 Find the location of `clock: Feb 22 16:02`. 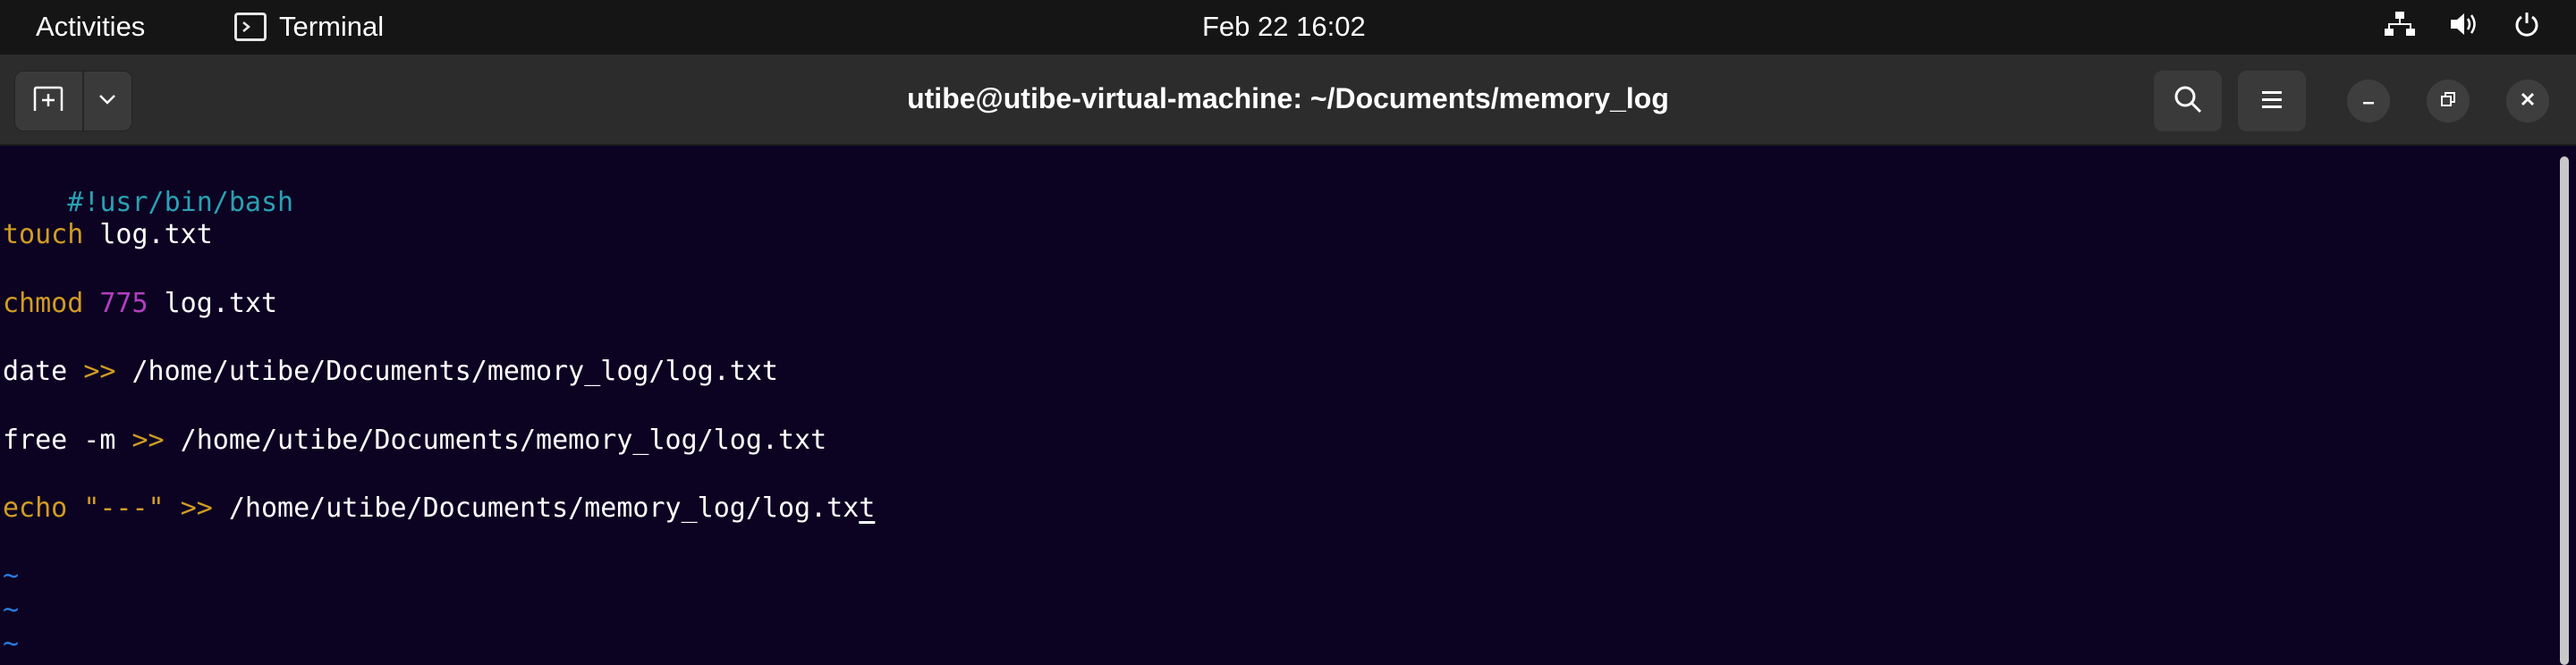

clock: Feb 22 16:02 is located at coordinates (1284, 27).